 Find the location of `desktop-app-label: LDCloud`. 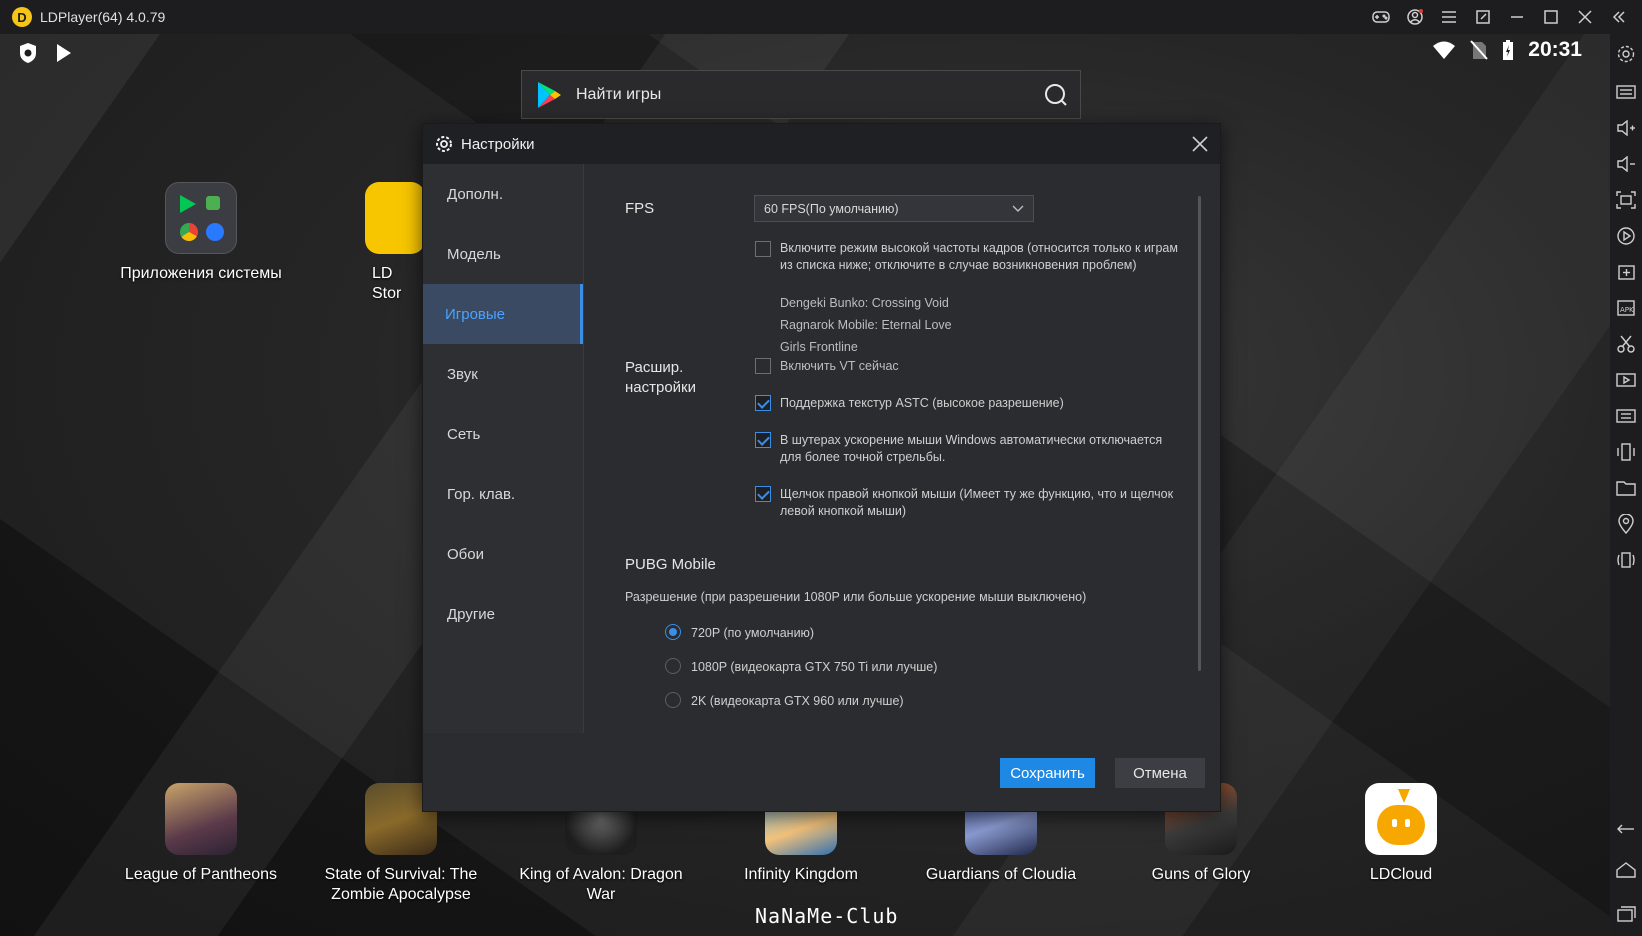

desktop-app-label: LDCloud is located at coordinates (1401, 874).